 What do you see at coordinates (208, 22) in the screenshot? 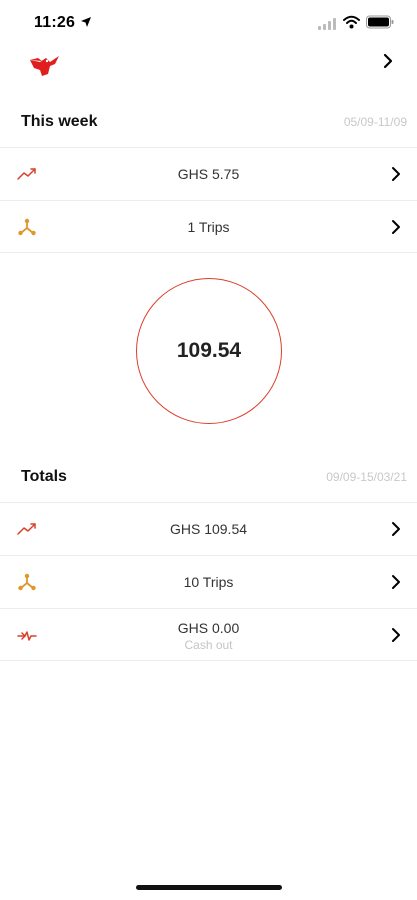
I see `status-bar: 11:26` at bounding box center [208, 22].